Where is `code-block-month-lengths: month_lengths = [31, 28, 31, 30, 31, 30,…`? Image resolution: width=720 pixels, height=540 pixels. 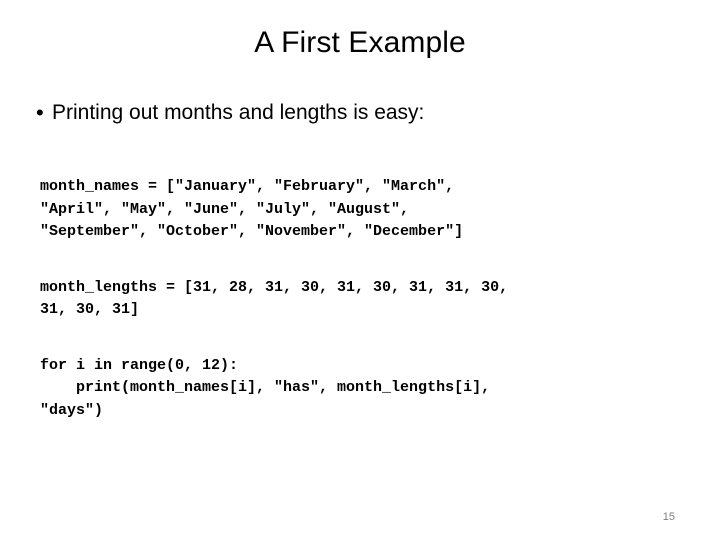 code-block-month-lengths: month_lengths = [31, 28, 31, 30, 31, 30,… is located at coordinates (274, 298).